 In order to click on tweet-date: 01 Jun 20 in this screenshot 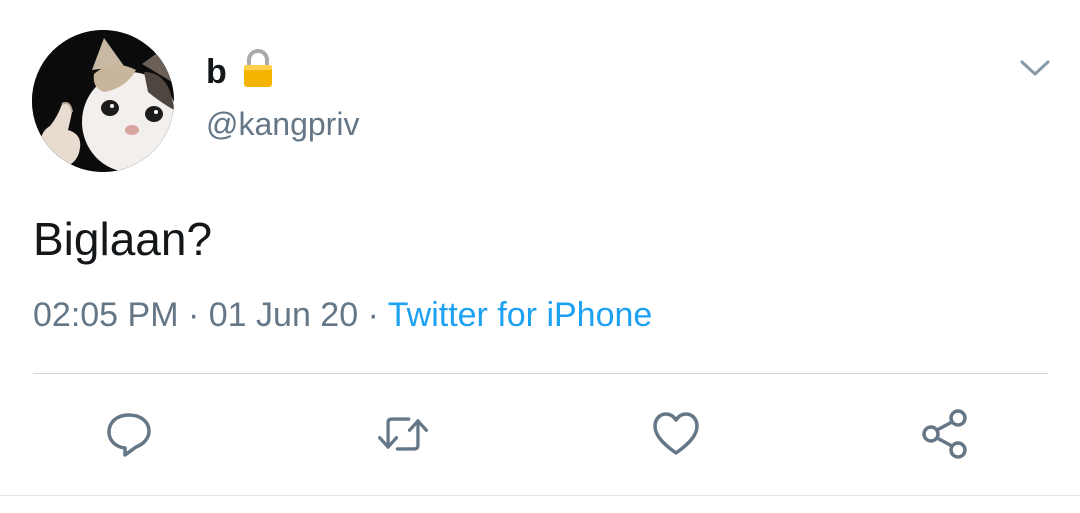, I will do `click(283, 315)`.